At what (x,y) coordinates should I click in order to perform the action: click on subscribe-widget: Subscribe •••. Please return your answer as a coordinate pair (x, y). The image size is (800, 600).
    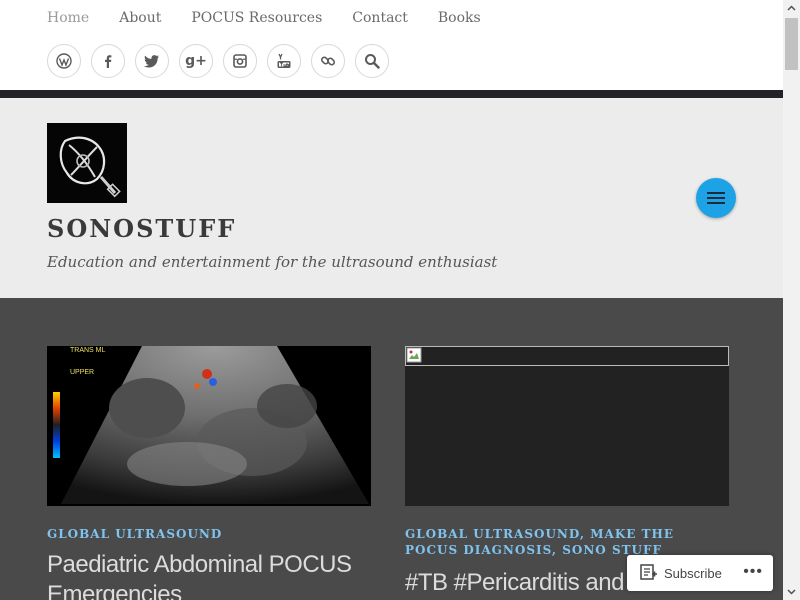
    Looking at the image, I should click on (700, 573).